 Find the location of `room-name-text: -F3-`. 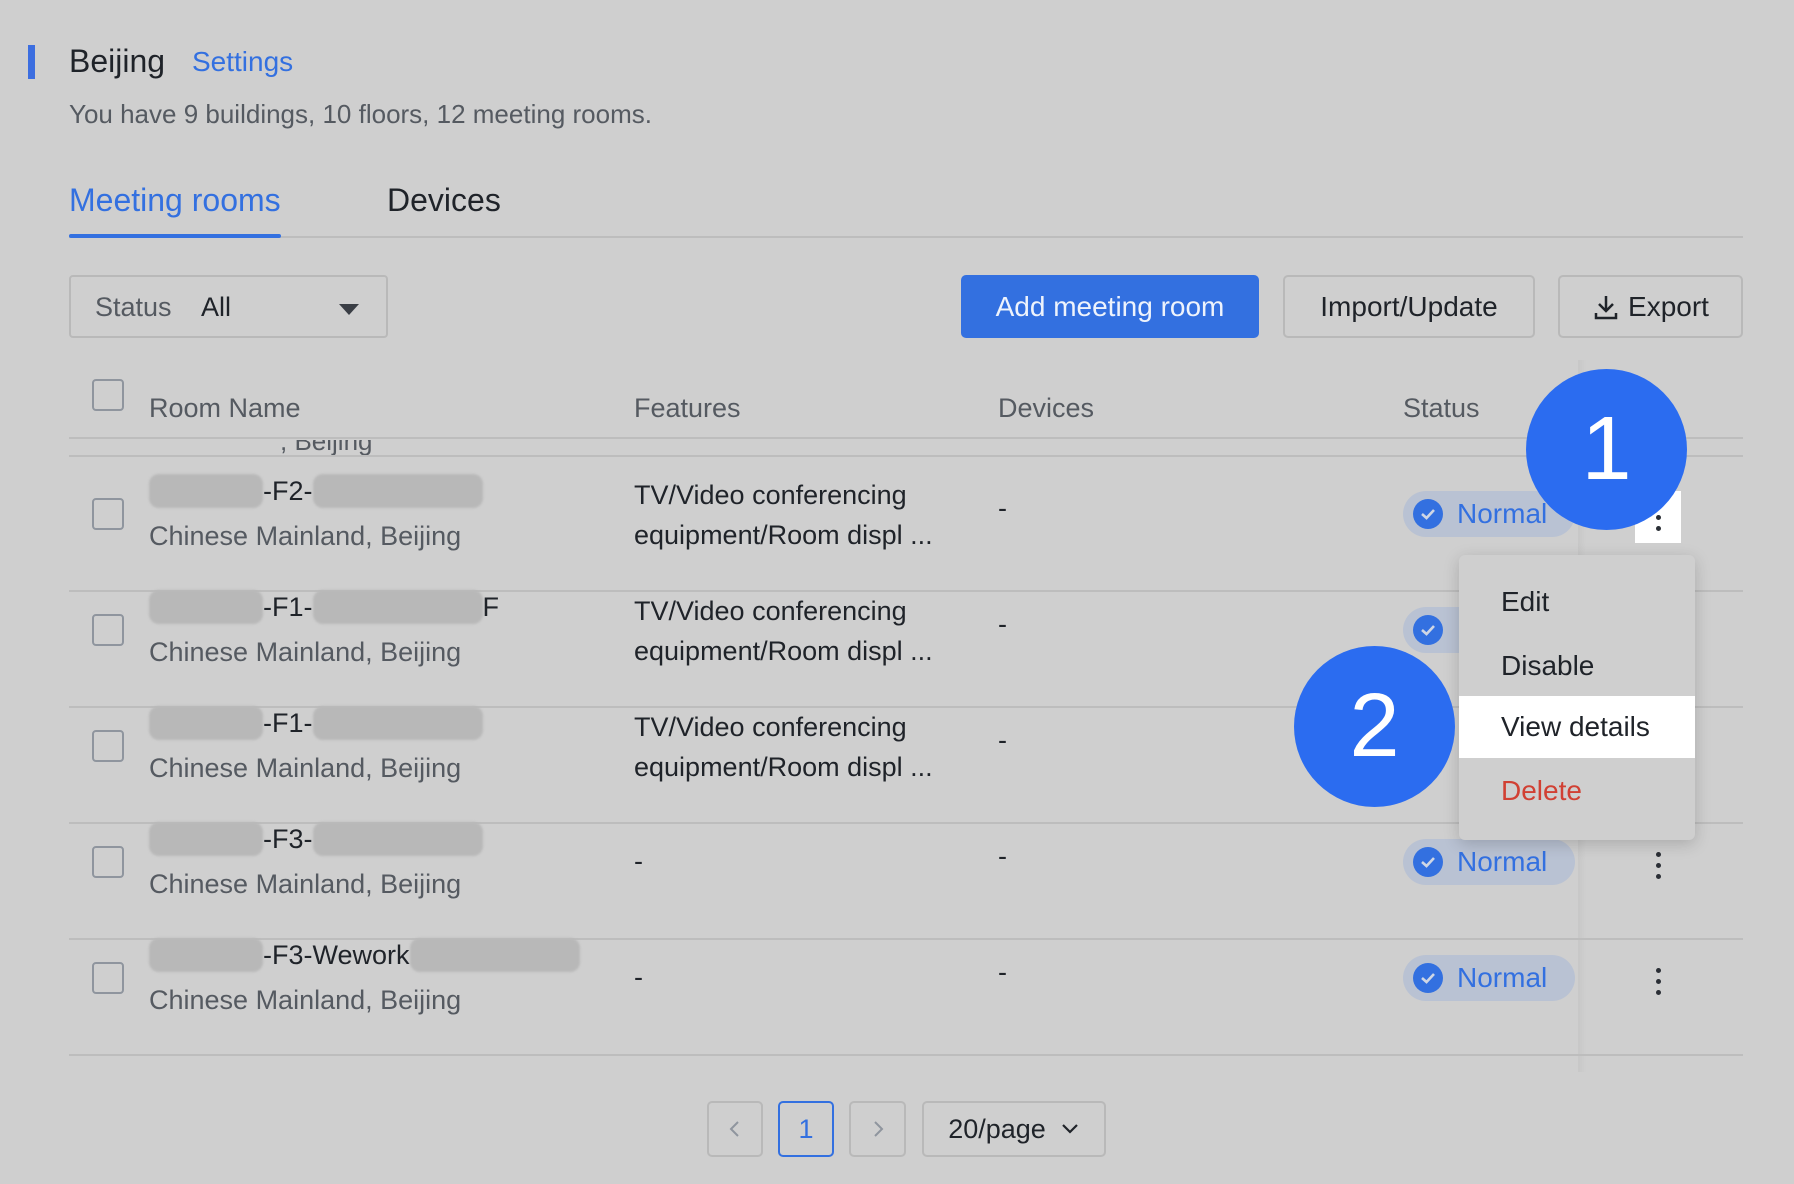

room-name-text: -F3- is located at coordinates (288, 838).